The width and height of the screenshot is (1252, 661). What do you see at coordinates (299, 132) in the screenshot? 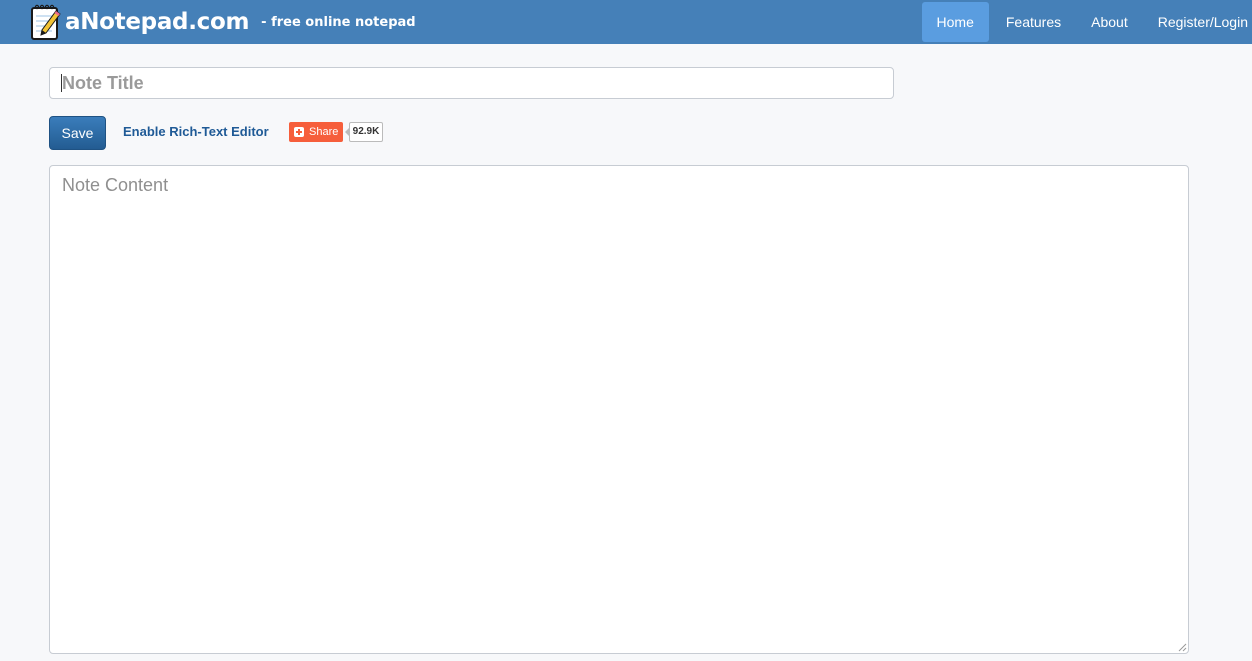
I see `plus-icon` at bounding box center [299, 132].